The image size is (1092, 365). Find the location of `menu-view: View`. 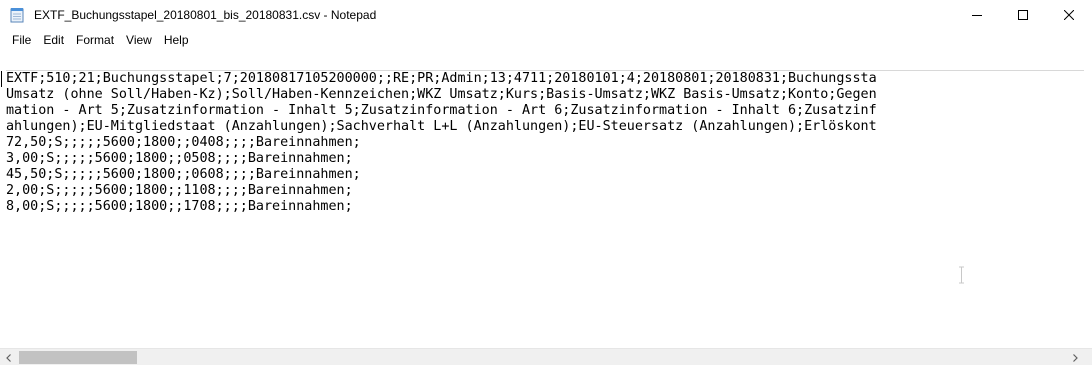

menu-view: View is located at coordinates (139, 40).